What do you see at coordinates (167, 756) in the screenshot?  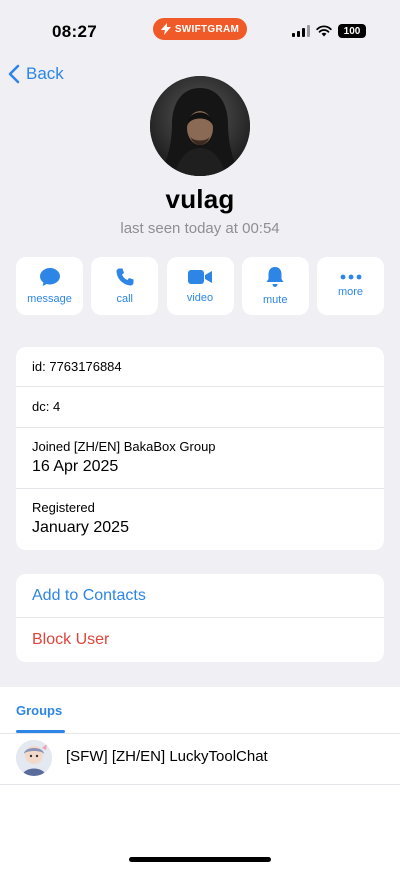 I see `group-name: [SFW] [ZH/EN] LuckyToolChat` at bounding box center [167, 756].